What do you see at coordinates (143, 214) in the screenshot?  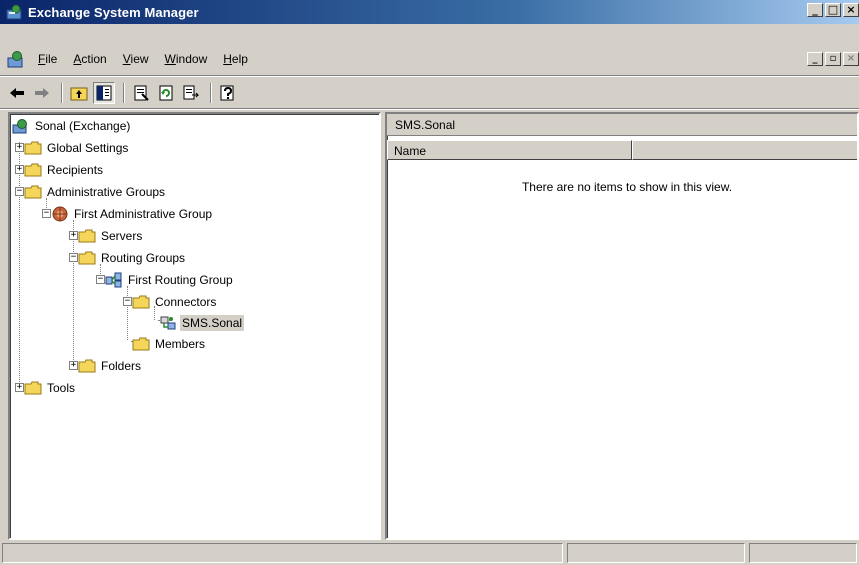 I see `tree-label: First Administrative Group` at bounding box center [143, 214].